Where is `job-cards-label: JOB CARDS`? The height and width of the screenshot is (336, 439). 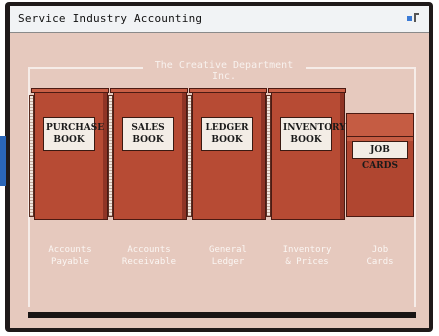
job-cards-label: JOB CARDS is located at coordinates (380, 156).